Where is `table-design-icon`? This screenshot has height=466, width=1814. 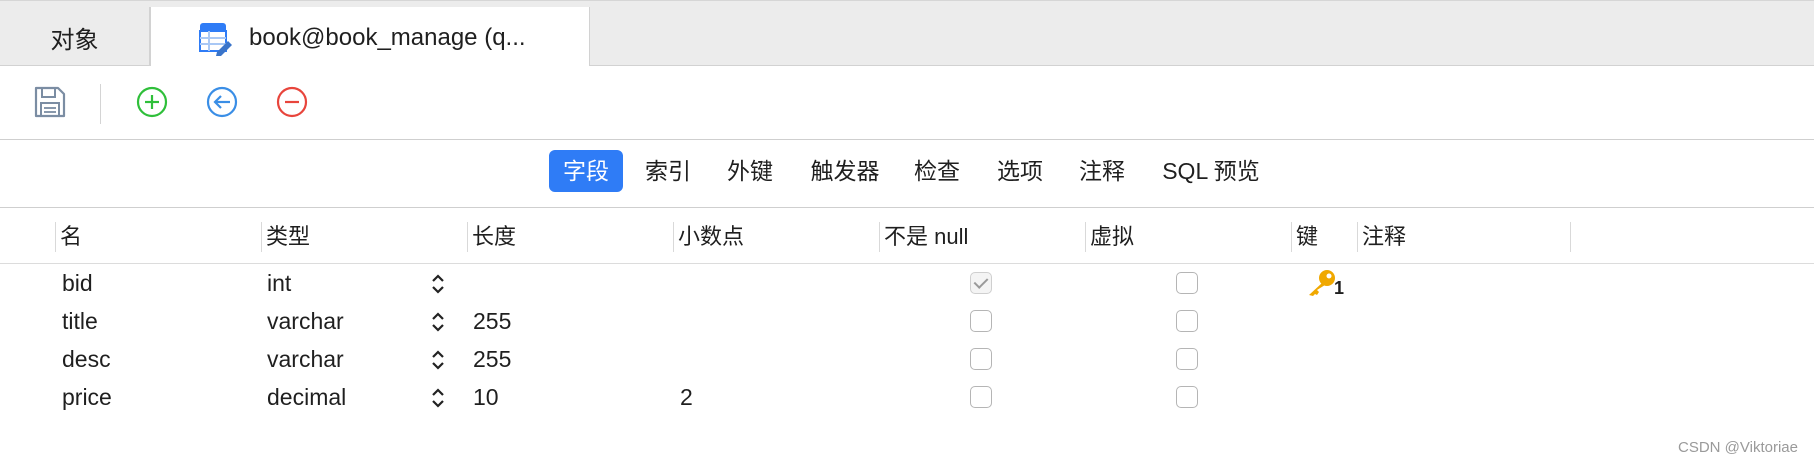 table-design-icon is located at coordinates (215, 39).